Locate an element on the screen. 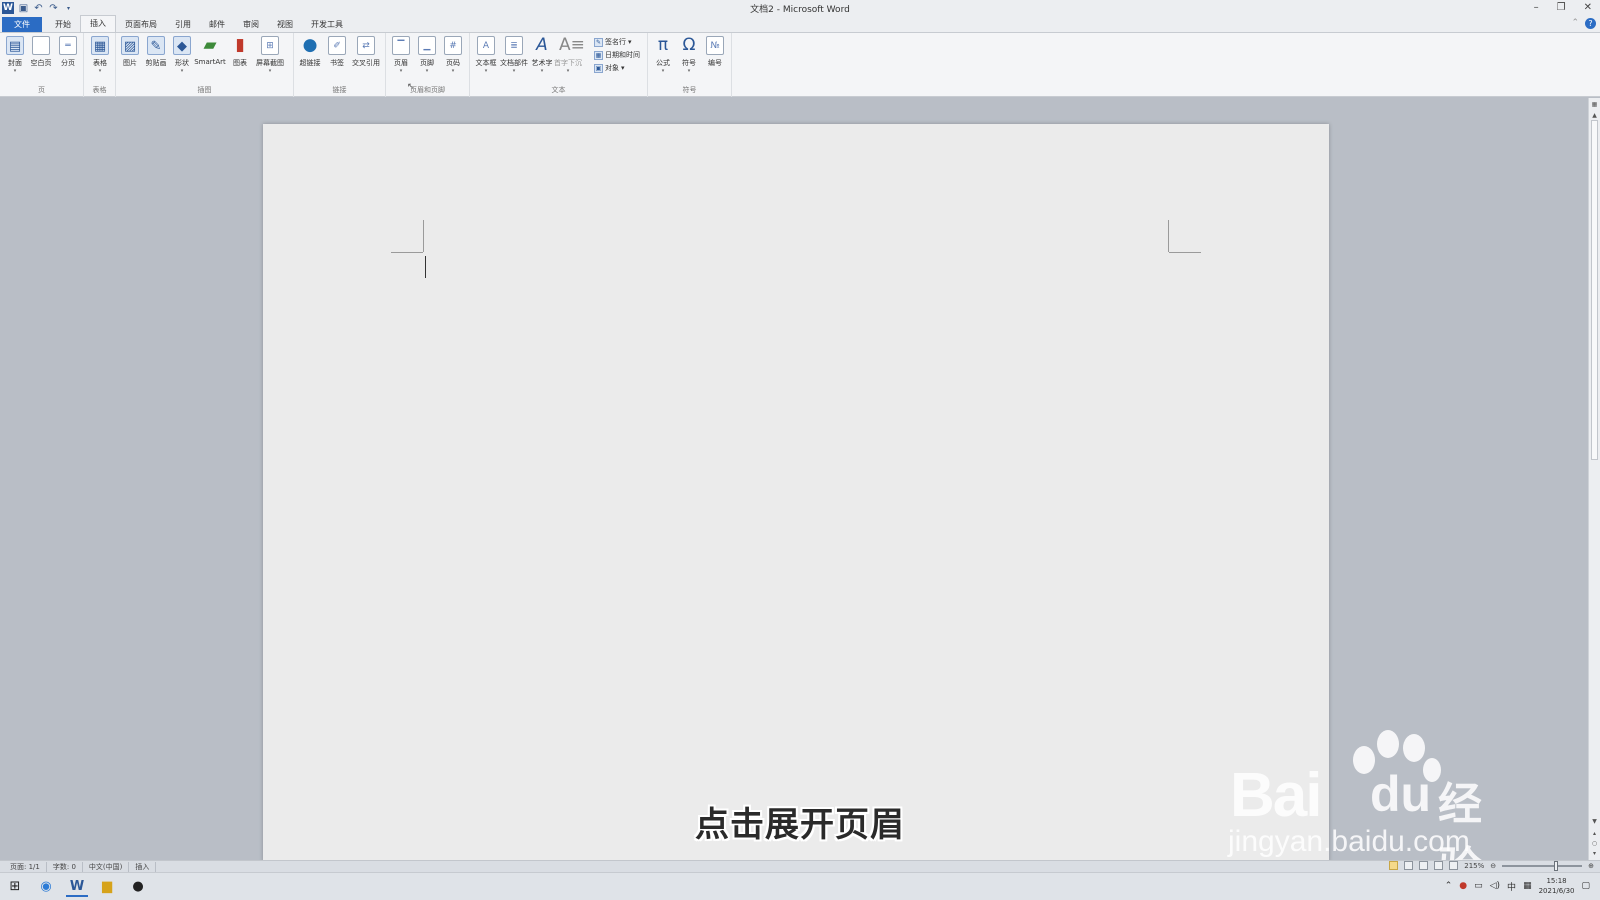 The image size is (1600, 900). clock: 15:18 2021/6/30 is located at coordinates (1557, 886).